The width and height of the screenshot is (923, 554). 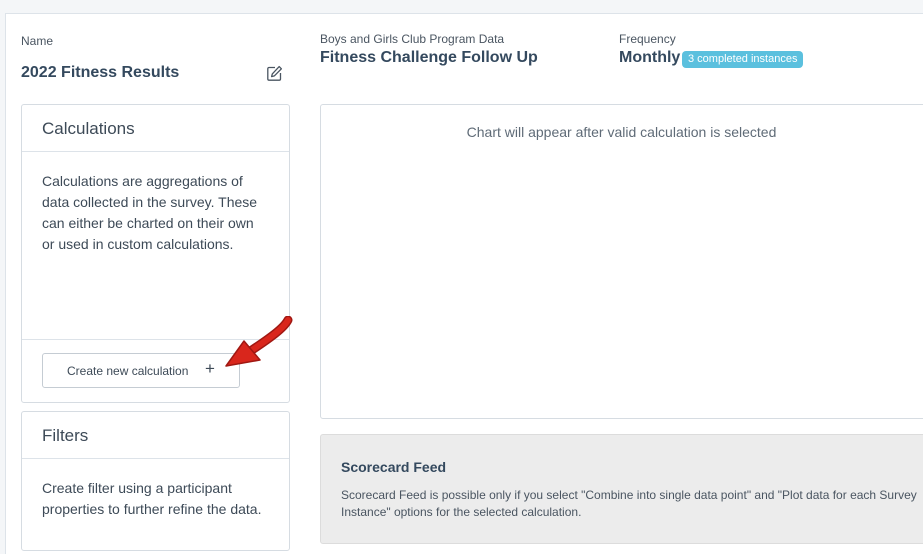 What do you see at coordinates (259, 341) in the screenshot?
I see `red-arrow-icon` at bounding box center [259, 341].